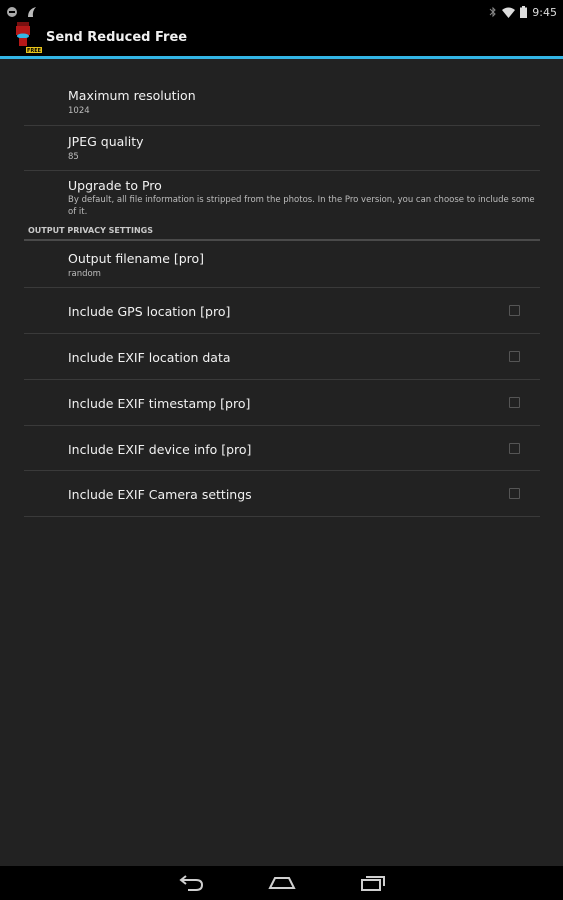 The width and height of the screenshot is (563, 900). What do you see at coordinates (282, 148) in the screenshot?
I see `pref-jpeg-quality: JPEG quality 85` at bounding box center [282, 148].